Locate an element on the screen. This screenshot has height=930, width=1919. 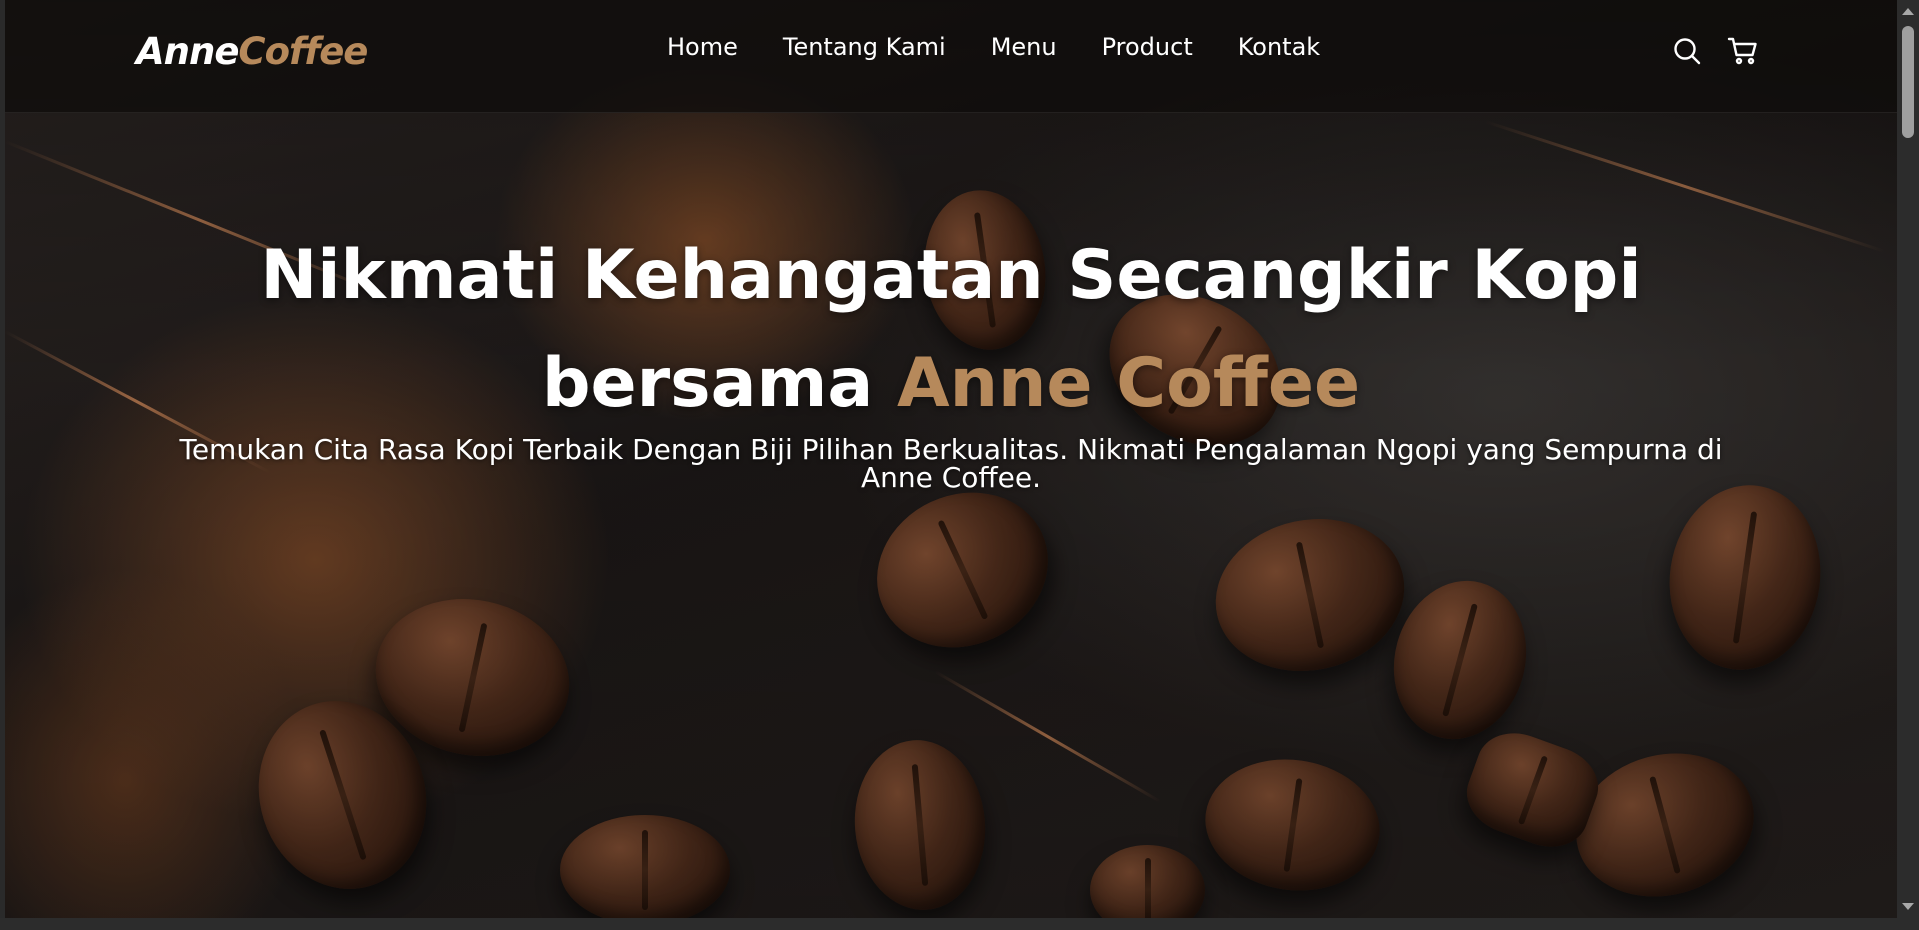
vertical-scrollbar is located at coordinates (1908, 459).